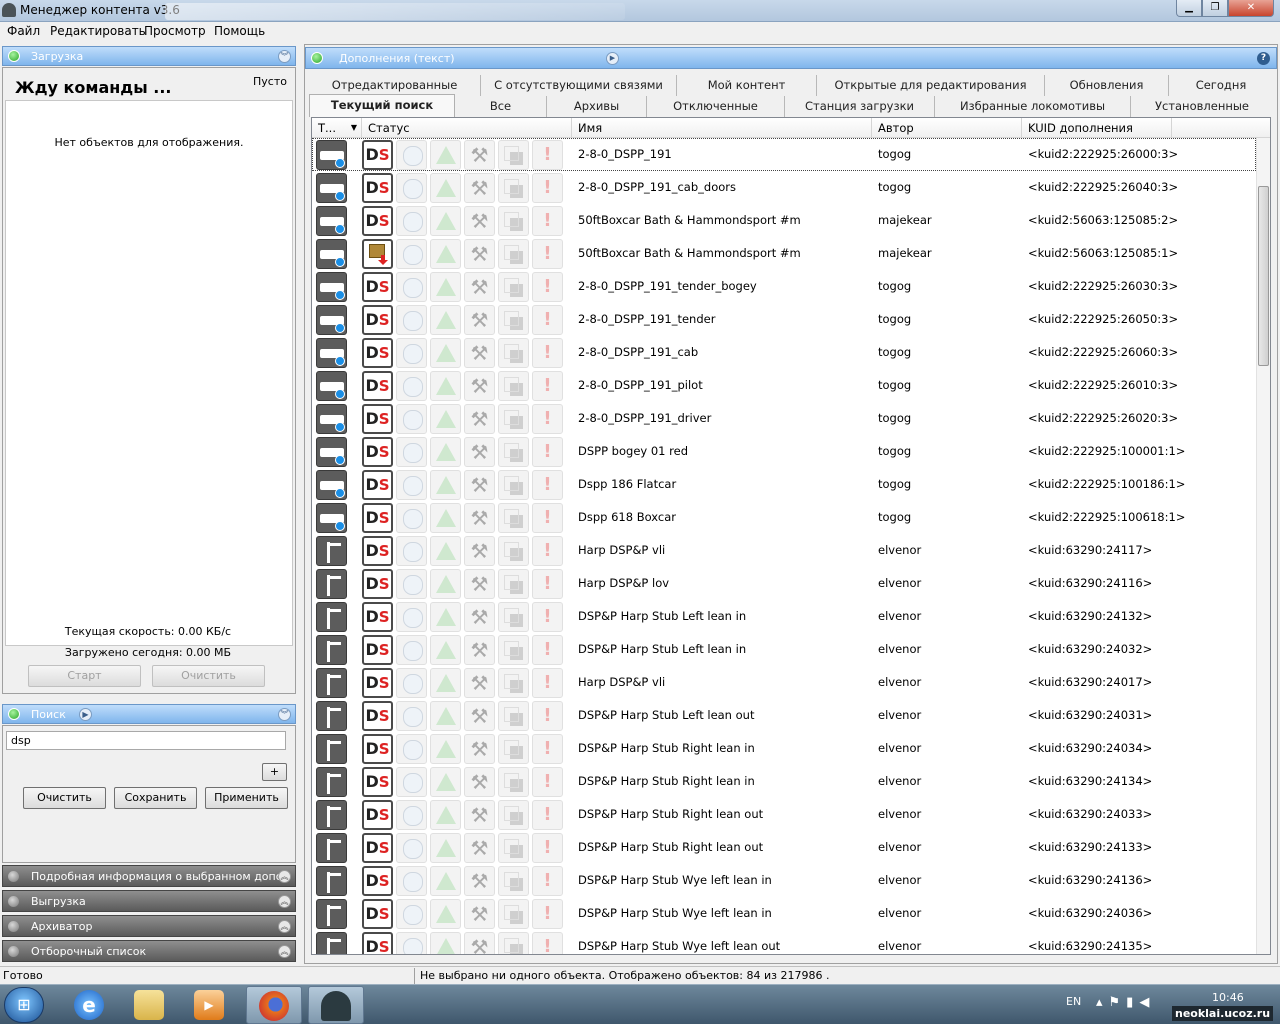  Describe the element at coordinates (1189, 8) in the screenshot. I see `minimize-button: ▁` at that location.